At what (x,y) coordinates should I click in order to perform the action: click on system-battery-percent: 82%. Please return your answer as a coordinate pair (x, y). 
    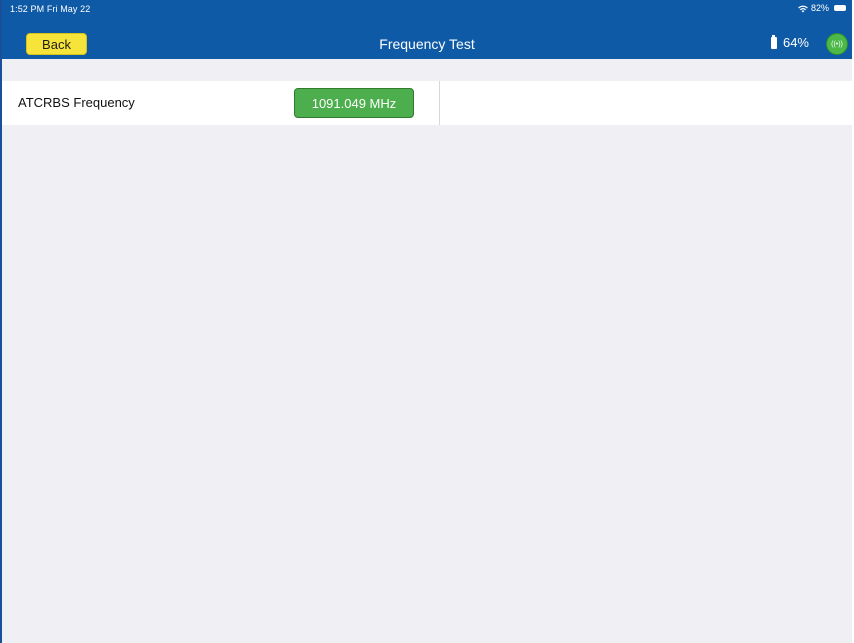
    Looking at the image, I should click on (819, 8).